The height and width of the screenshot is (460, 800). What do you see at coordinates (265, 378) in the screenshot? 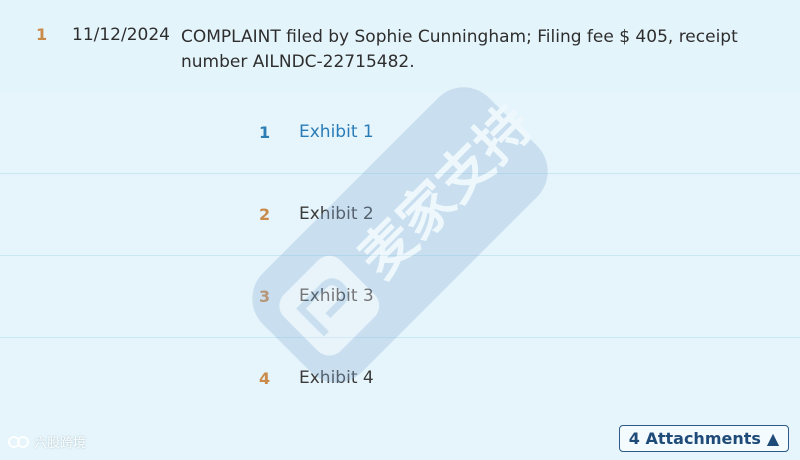
I see `attachment-number: 4` at bounding box center [265, 378].